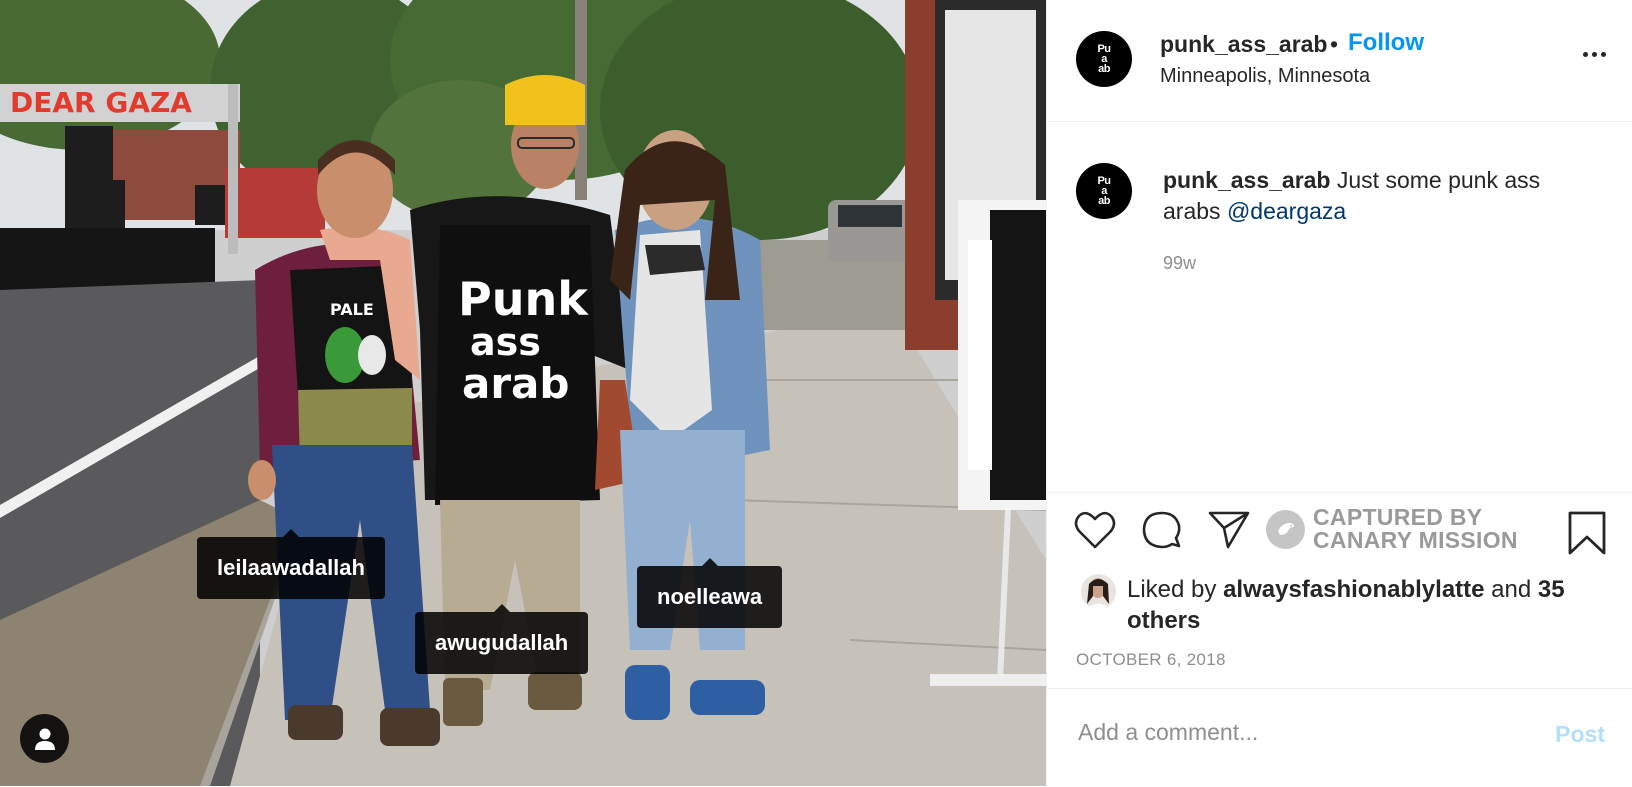 The width and height of the screenshot is (1632, 787). I want to click on user-tag: awugudallah, so click(502, 639).